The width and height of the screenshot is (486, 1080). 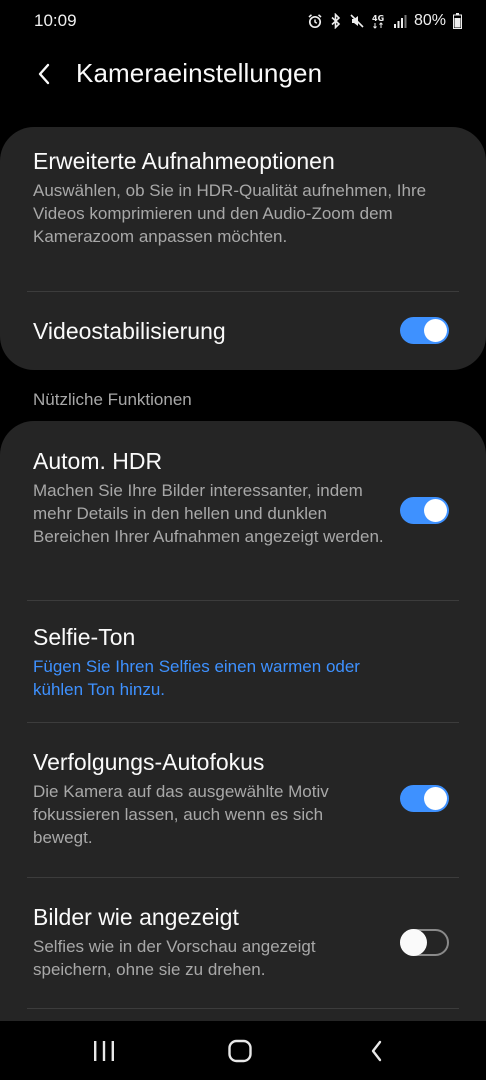 What do you see at coordinates (136, 917) in the screenshot?
I see `setting-title: Bilder wie angezeigt` at bounding box center [136, 917].